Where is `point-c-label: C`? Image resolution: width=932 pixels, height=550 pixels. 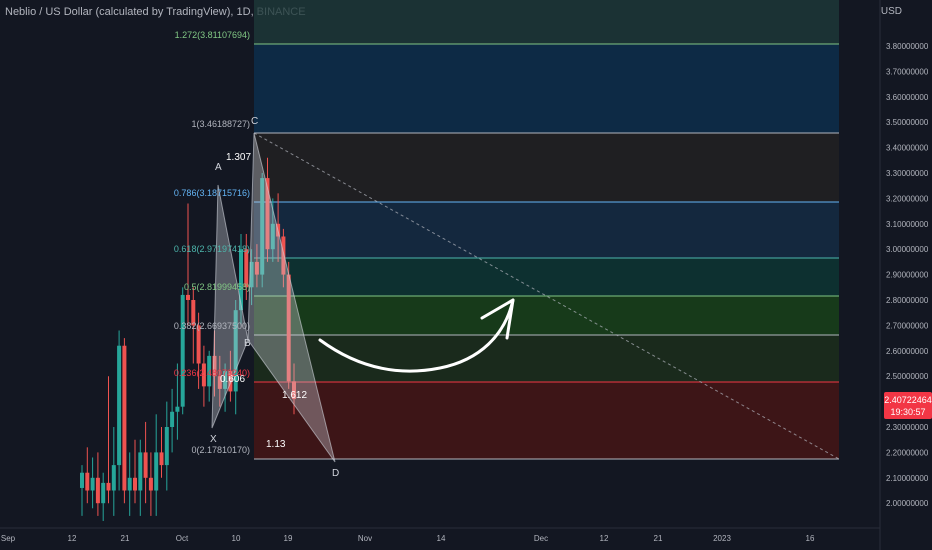 point-c-label: C is located at coordinates (254, 121).